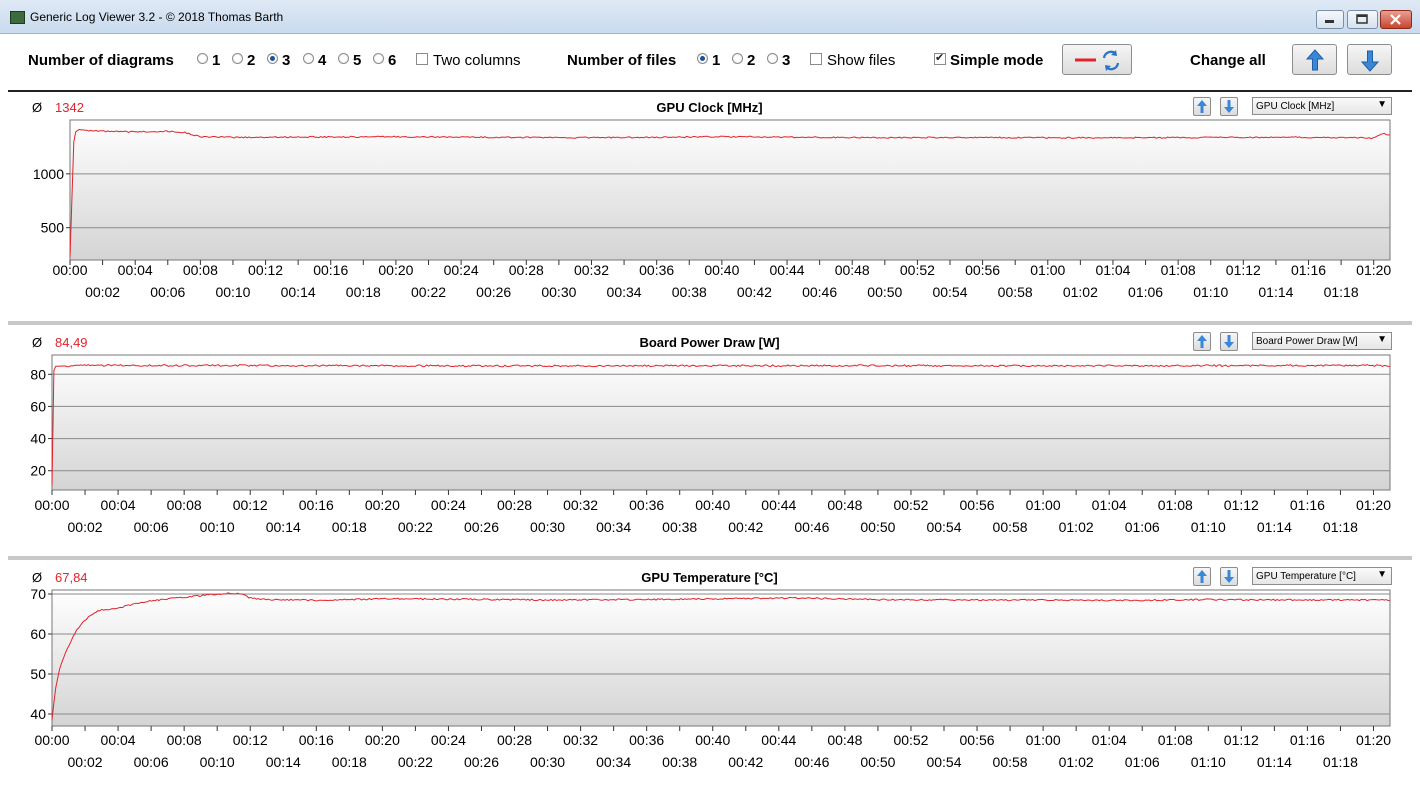  I want to click on x-tick-label: 00:58, so click(1010, 762).